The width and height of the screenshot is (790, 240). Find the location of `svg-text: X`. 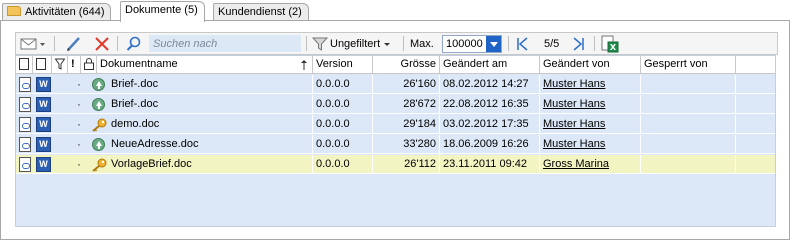

svg-text: X is located at coordinates (613, 47).